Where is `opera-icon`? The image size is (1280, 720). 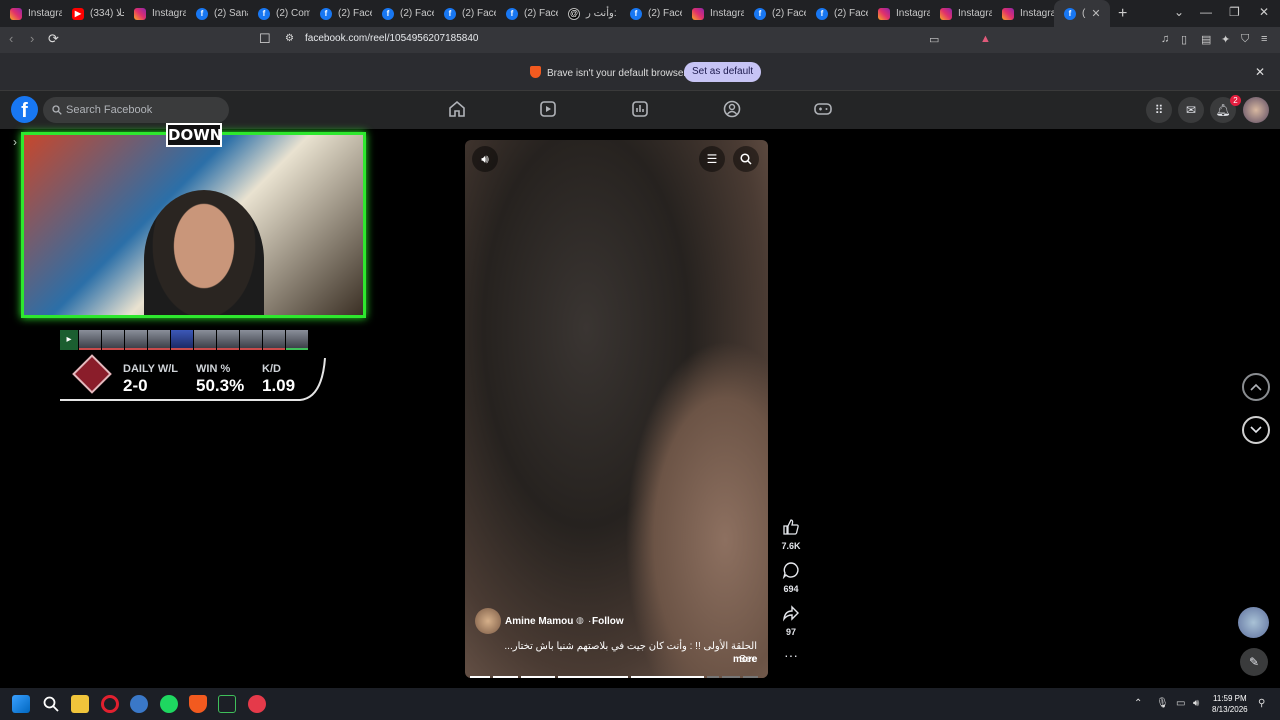
opera-icon is located at coordinates (110, 704).